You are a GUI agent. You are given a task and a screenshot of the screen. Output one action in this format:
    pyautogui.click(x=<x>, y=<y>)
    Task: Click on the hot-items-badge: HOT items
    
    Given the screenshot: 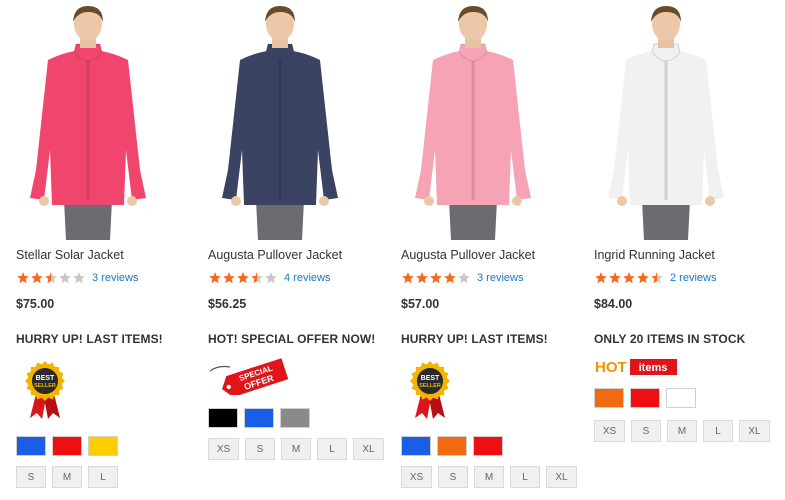 What is the action you would take?
    pyautogui.click(x=636, y=367)
    